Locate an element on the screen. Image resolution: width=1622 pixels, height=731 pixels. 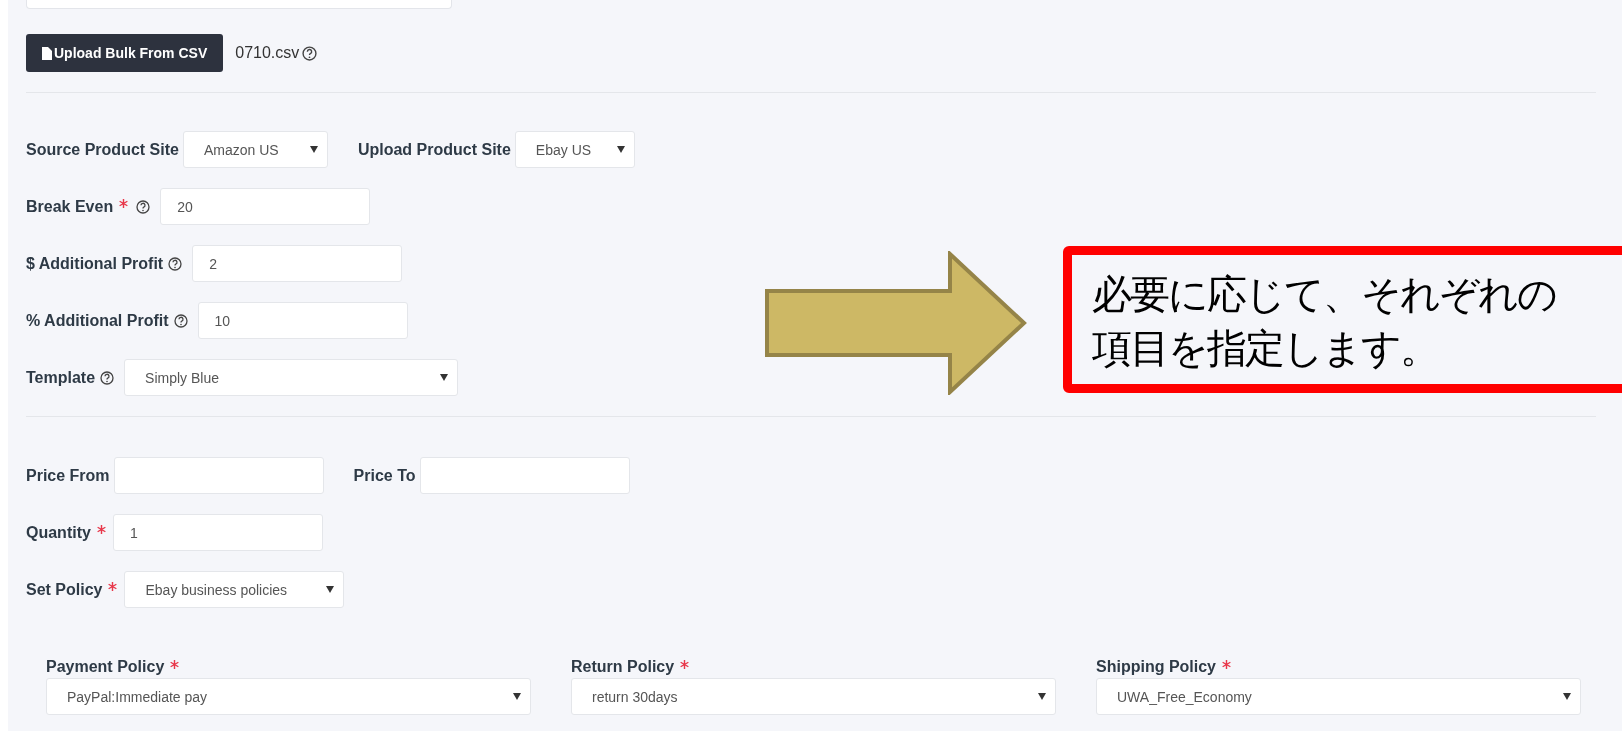
input-field: 10 is located at coordinates (302, 320).